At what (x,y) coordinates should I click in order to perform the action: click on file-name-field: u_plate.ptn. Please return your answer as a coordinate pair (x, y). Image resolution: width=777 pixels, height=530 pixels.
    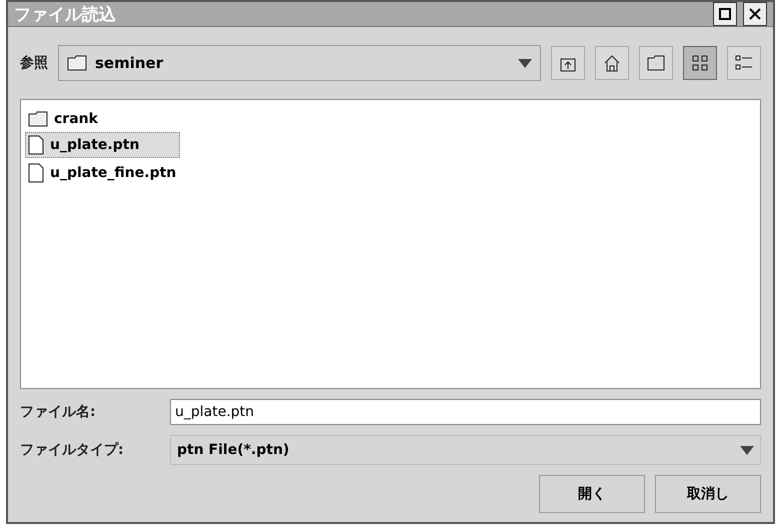
    Looking at the image, I should click on (465, 412).